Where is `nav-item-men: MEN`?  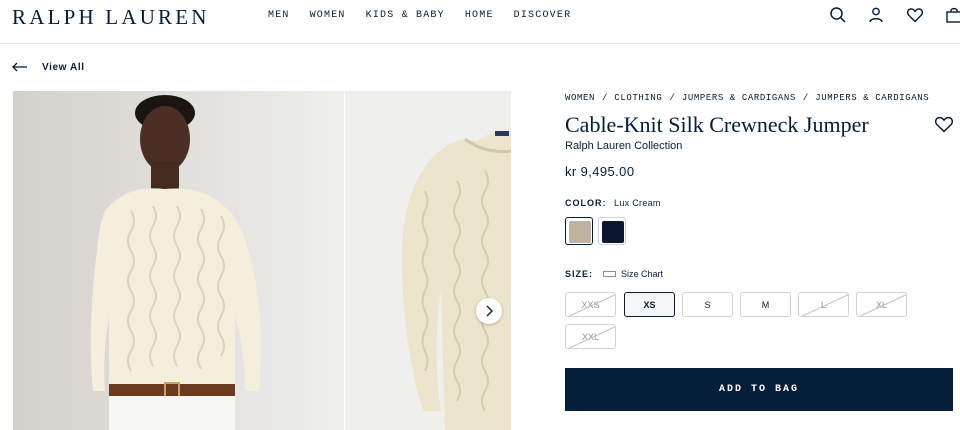
nav-item-men: MEN is located at coordinates (279, 15).